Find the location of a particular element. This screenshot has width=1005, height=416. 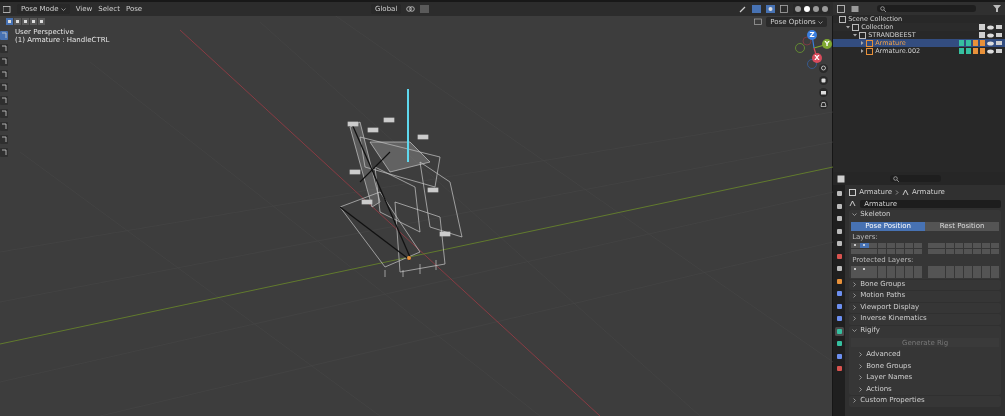

shading-mode-icon is located at coordinates (807, 9).